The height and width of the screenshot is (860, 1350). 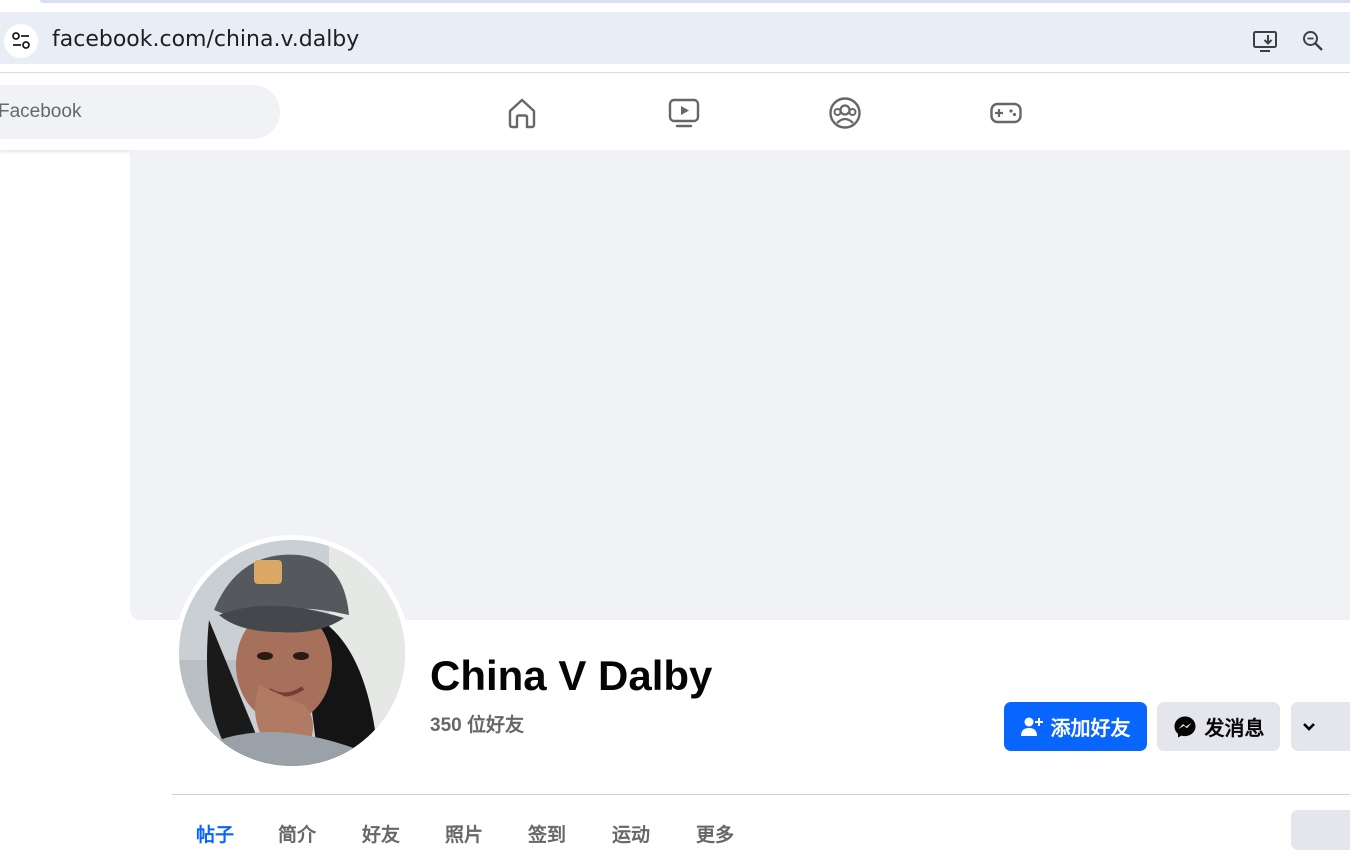 What do you see at coordinates (205, 39) in the screenshot?
I see `url-text: facebook.com/china.v.dalby` at bounding box center [205, 39].